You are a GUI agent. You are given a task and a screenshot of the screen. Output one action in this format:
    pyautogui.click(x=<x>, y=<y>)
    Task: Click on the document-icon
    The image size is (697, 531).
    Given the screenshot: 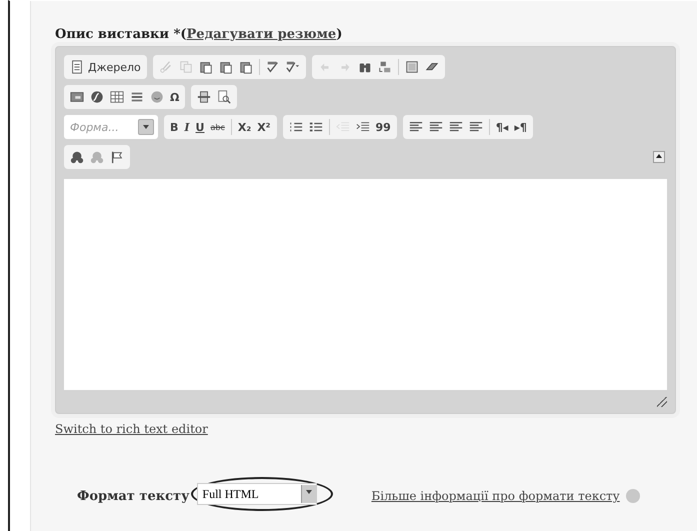 What is the action you would take?
    pyautogui.click(x=77, y=67)
    